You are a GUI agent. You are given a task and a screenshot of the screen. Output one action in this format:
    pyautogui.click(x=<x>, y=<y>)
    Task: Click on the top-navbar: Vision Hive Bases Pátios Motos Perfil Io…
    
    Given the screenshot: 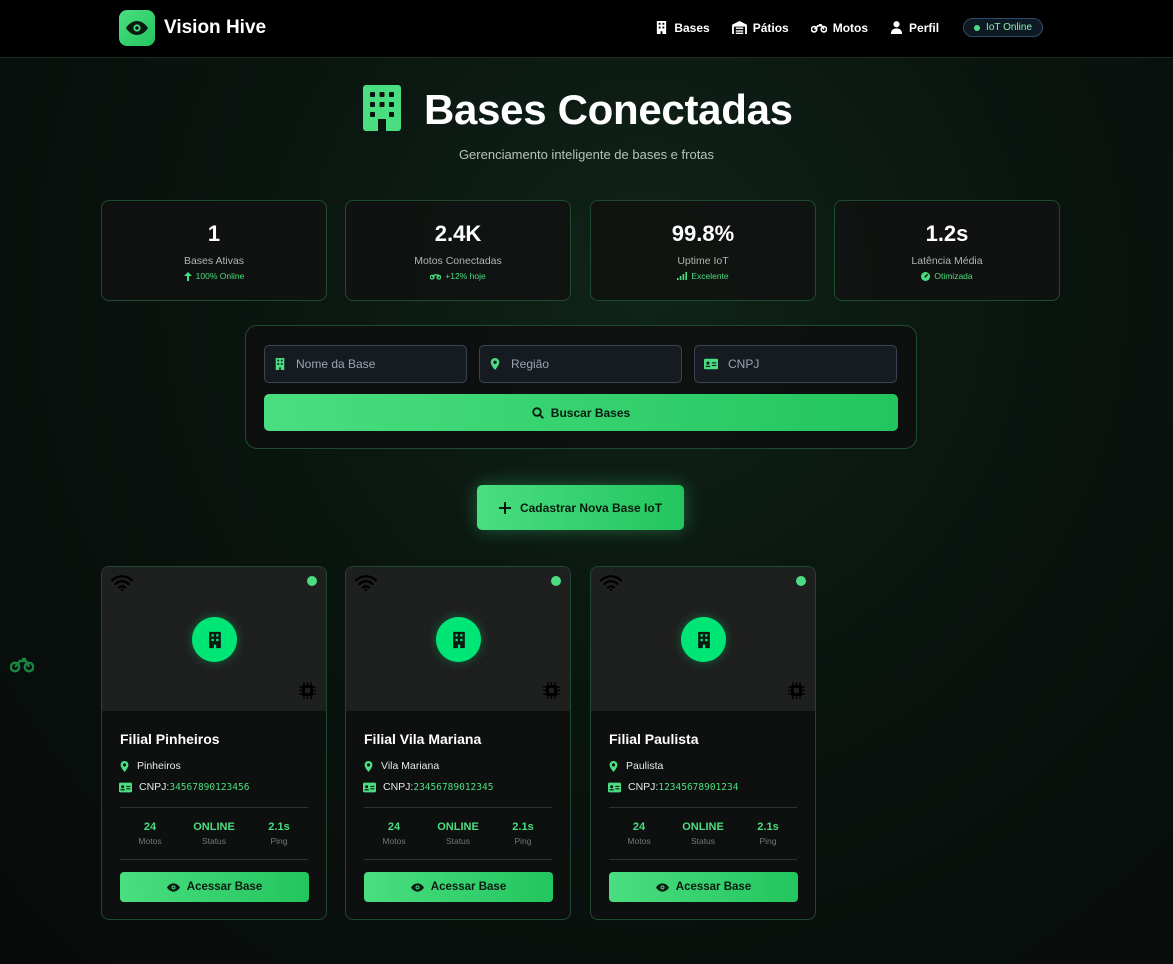 What is the action you would take?
    pyautogui.click(x=586, y=29)
    